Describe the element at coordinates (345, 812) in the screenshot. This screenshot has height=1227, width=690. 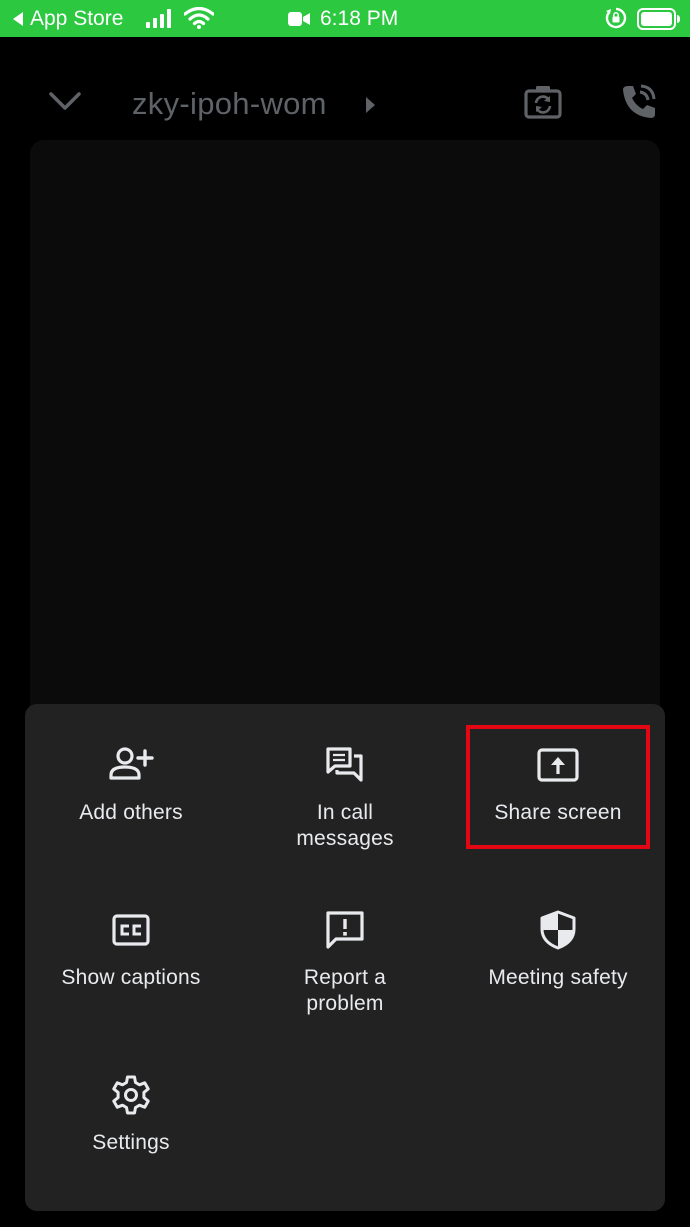
I see `in-call-messages-line-1: In call` at that location.